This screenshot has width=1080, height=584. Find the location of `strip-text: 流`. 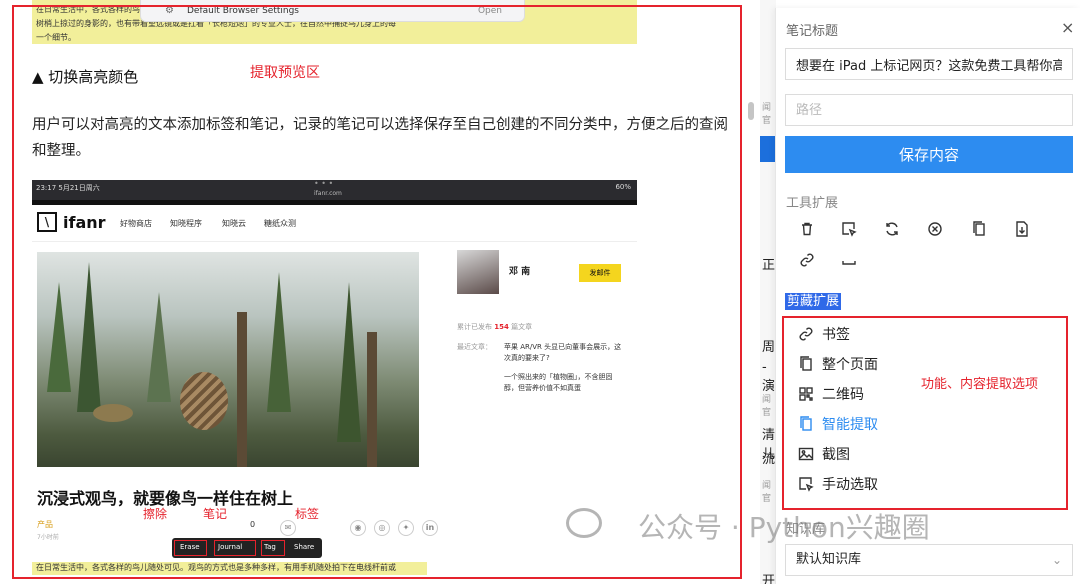

strip-text: 流 is located at coordinates (769, 459).